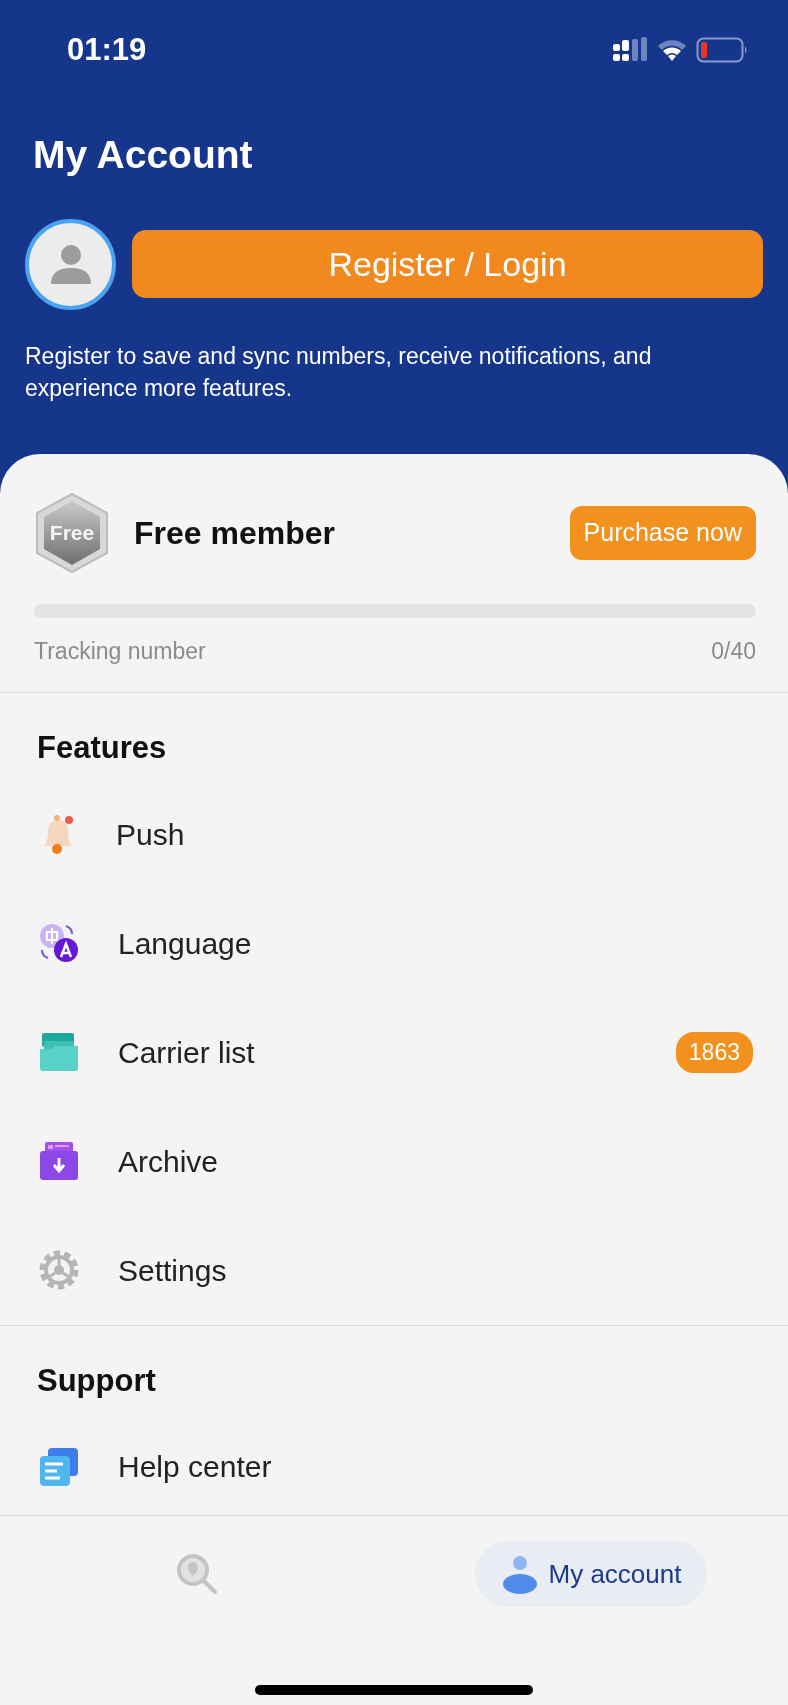 The width and height of the screenshot is (788, 1705). What do you see at coordinates (394, 1161) in the screenshot?
I see `menu-item: Archive` at bounding box center [394, 1161].